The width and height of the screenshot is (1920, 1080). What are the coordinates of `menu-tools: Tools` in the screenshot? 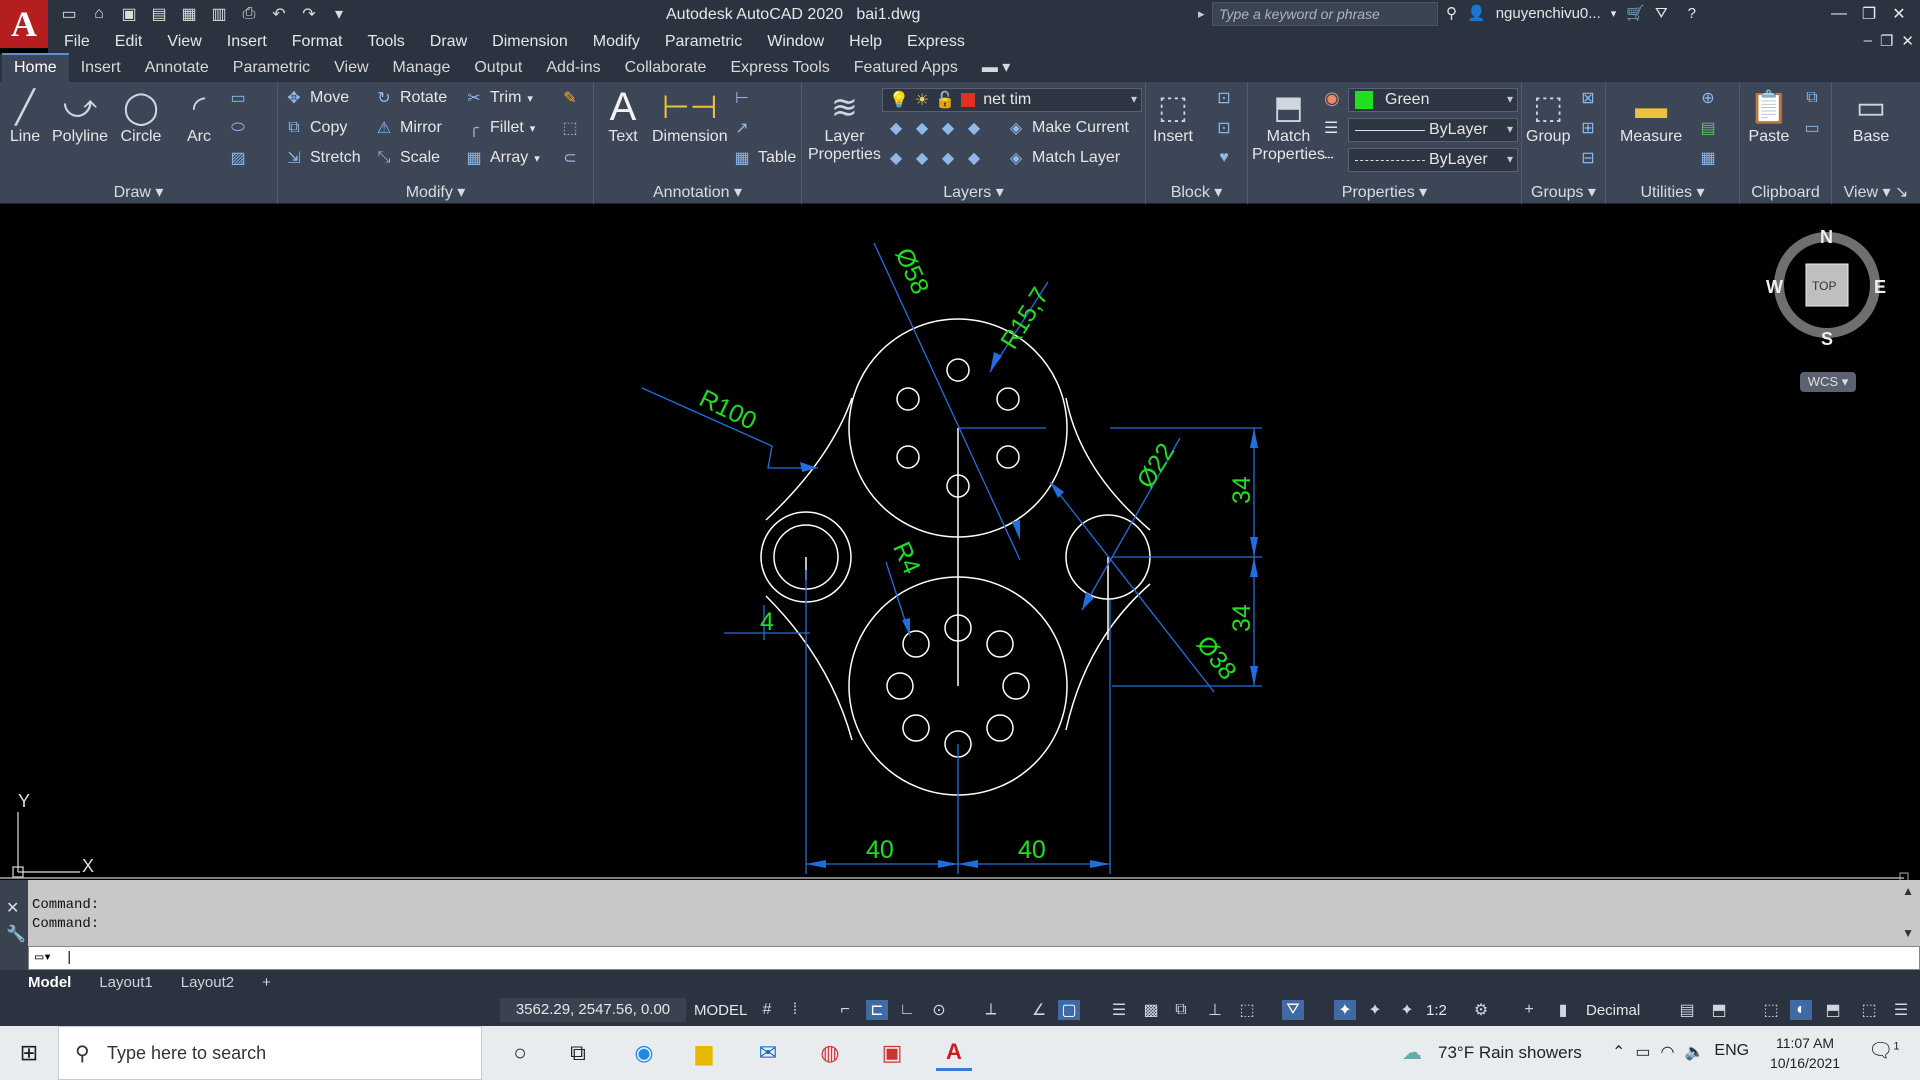 It's located at (385, 42).